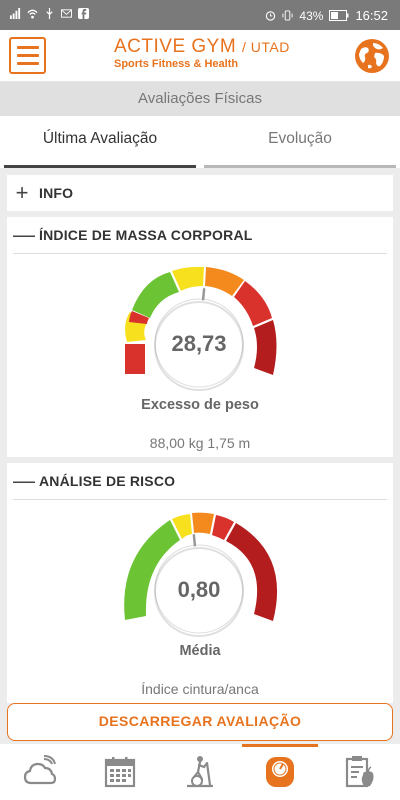  Describe the element at coordinates (200, 443) in the screenshot. I see `bmi-measurements: 88,00 kg 1,75 m` at that location.